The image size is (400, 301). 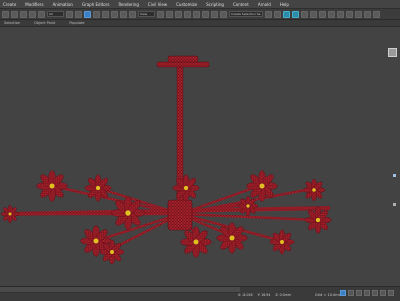 What do you see at coordinates (63, 4) in the screenshot?
I see `menu-animation: Animation` at bounding box center [63, 4].